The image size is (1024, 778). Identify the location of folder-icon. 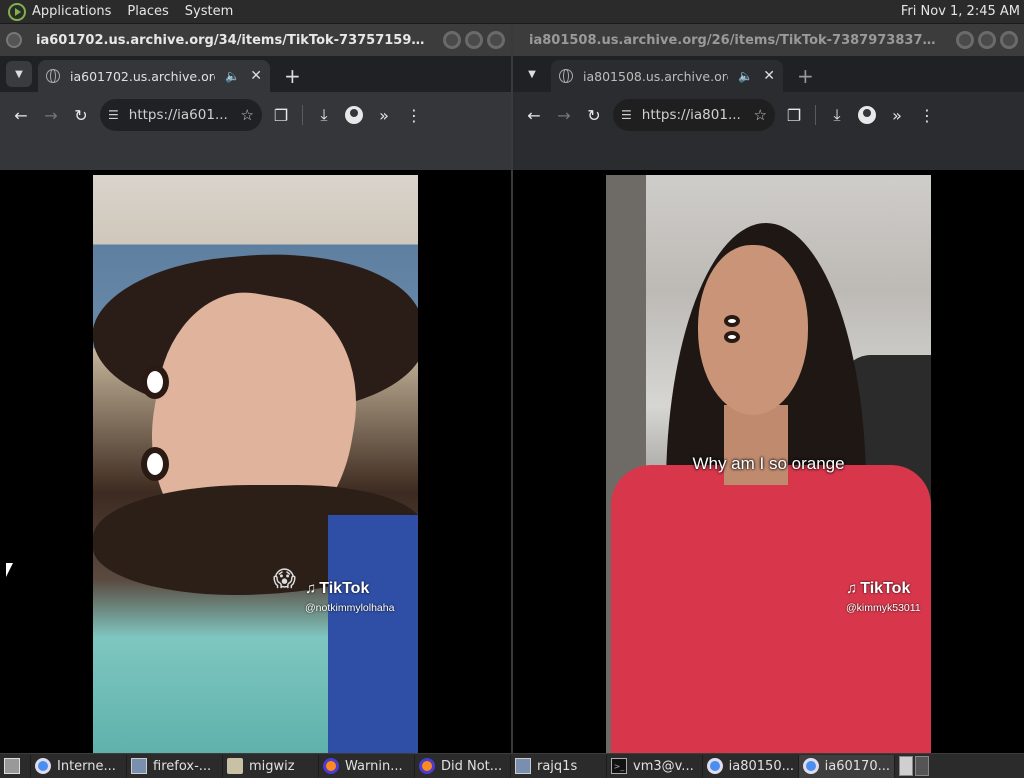
(235, 766).